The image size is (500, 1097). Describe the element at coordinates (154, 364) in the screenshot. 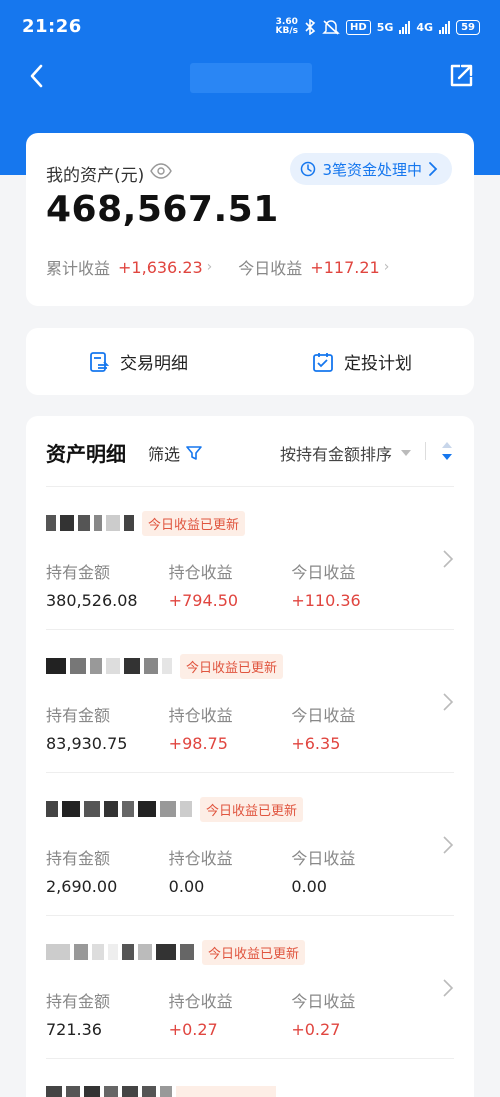

I see `transaction-detail-label: 交易明细` at that location.